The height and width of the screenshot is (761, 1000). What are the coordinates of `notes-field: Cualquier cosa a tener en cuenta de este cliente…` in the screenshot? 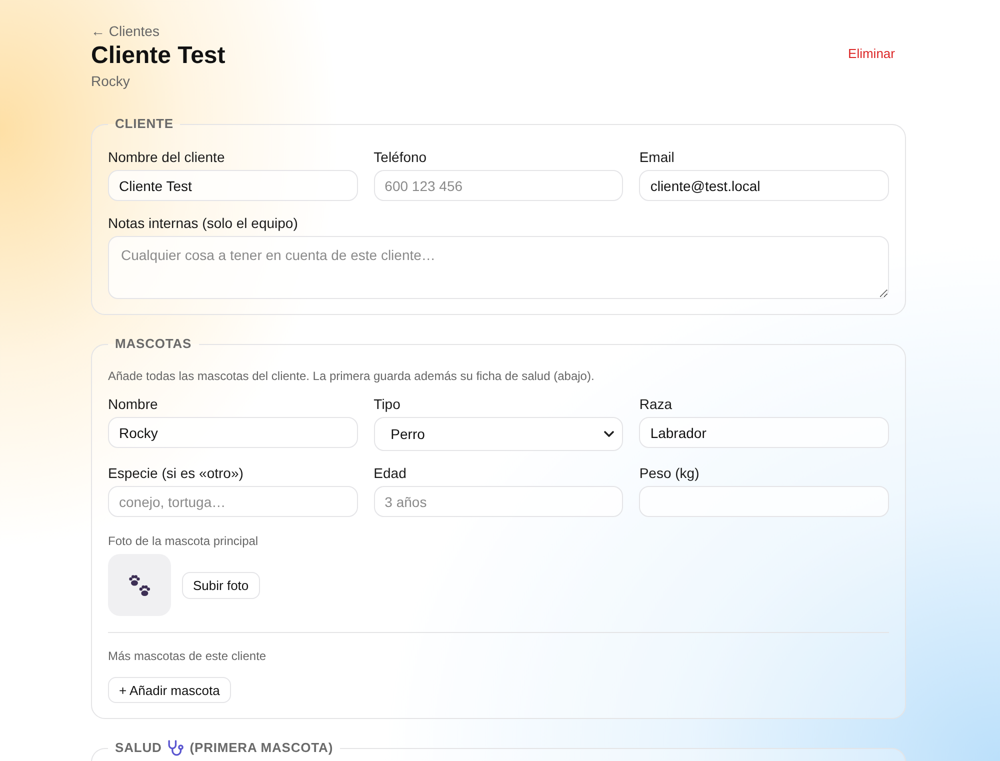 It's located at (498, 267).